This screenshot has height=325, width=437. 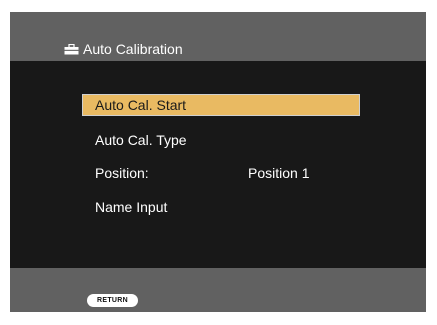 I want to click on menu-item-auto-cal-type: Auto Cal. Type, so click(x=221, y=140).